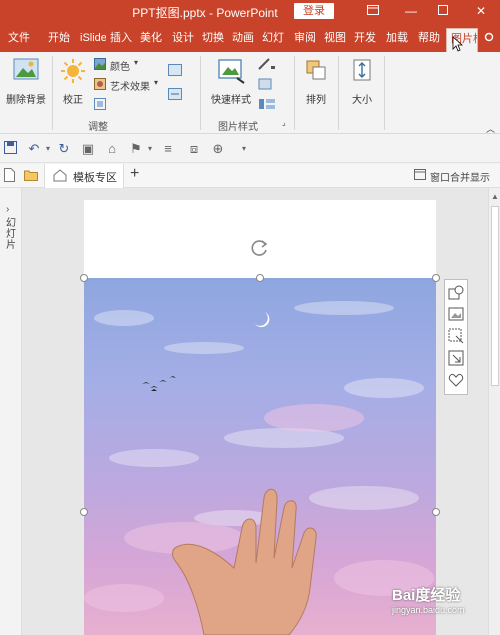  I want to click on sun-icon, so click(73, 71).